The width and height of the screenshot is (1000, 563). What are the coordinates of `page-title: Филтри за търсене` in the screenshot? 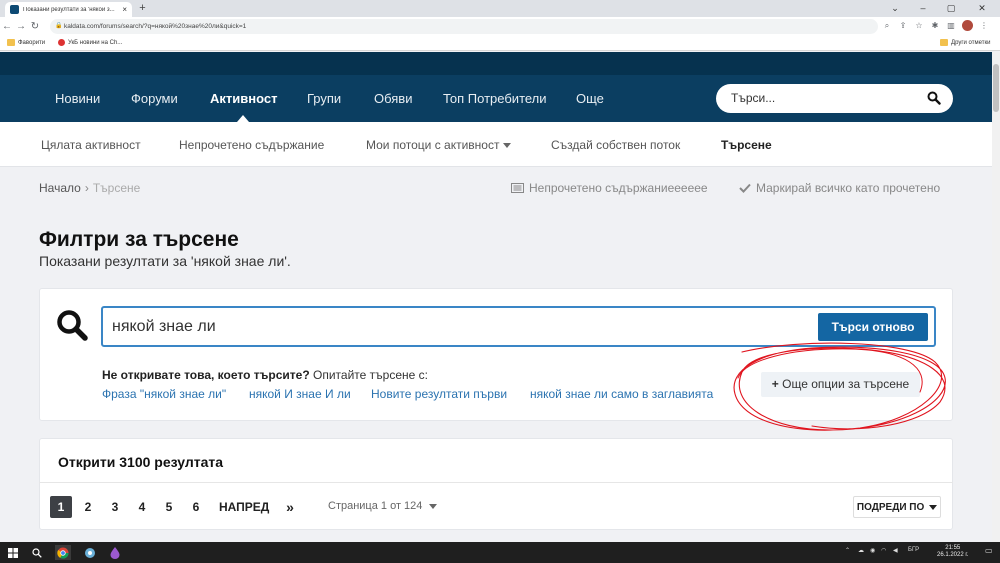 It's located at (139, 239).